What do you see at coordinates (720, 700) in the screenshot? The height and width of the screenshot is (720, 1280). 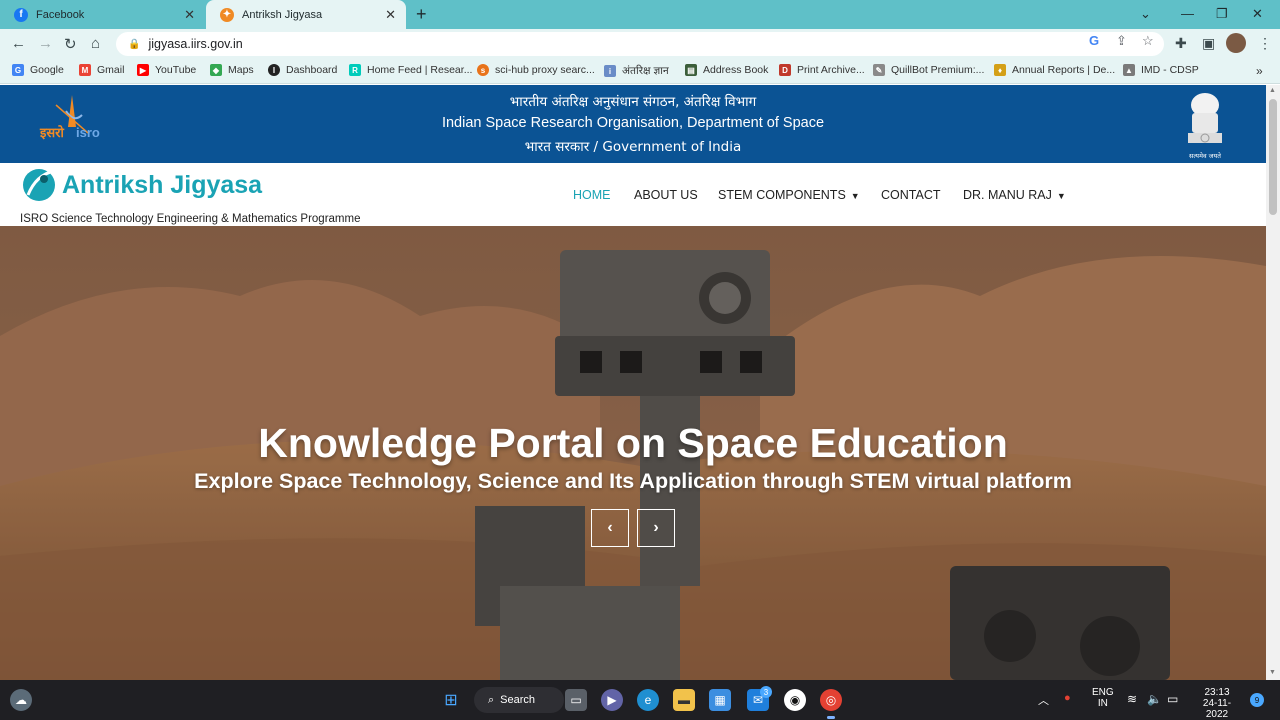 I see `store-icon: ▦` at bounding box center [720, 700].